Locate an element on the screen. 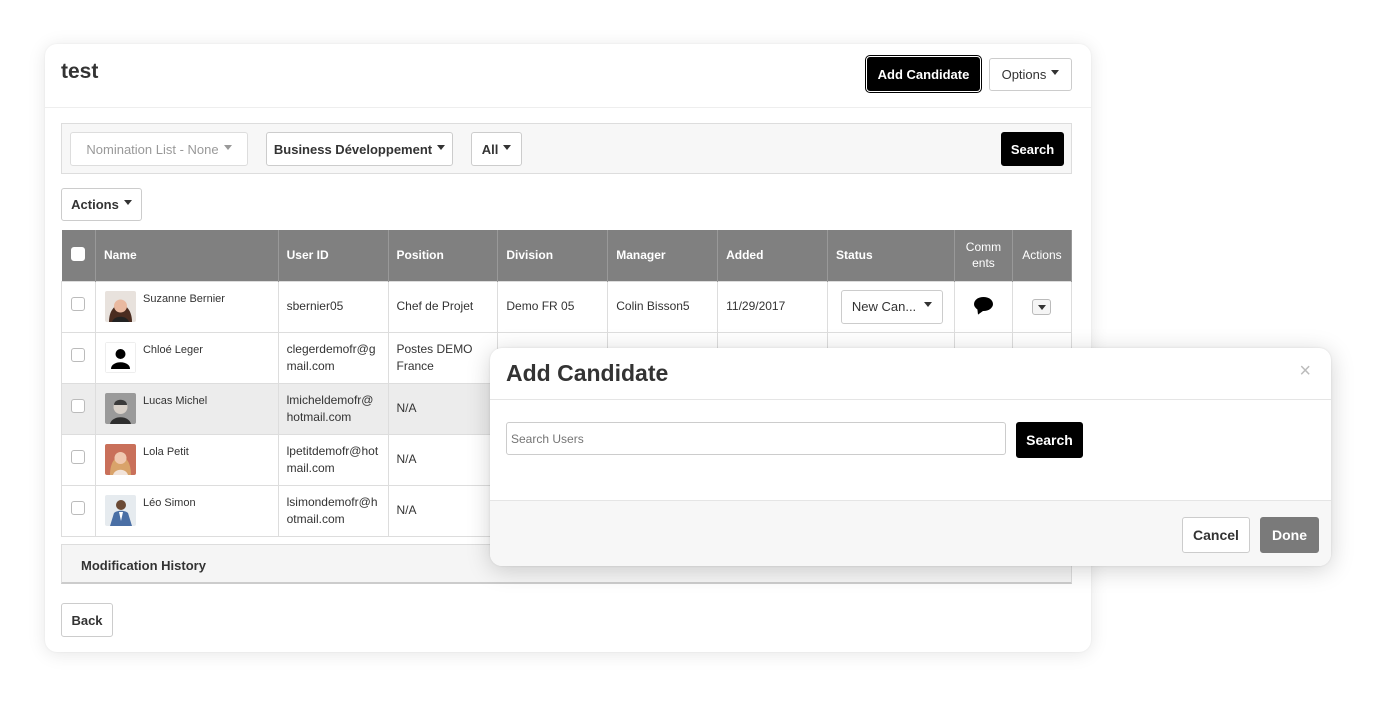 Image resolution: width=1386 pixels, height=706 pixels. filter-search-button: Search is located at coordinates (1032, 149).